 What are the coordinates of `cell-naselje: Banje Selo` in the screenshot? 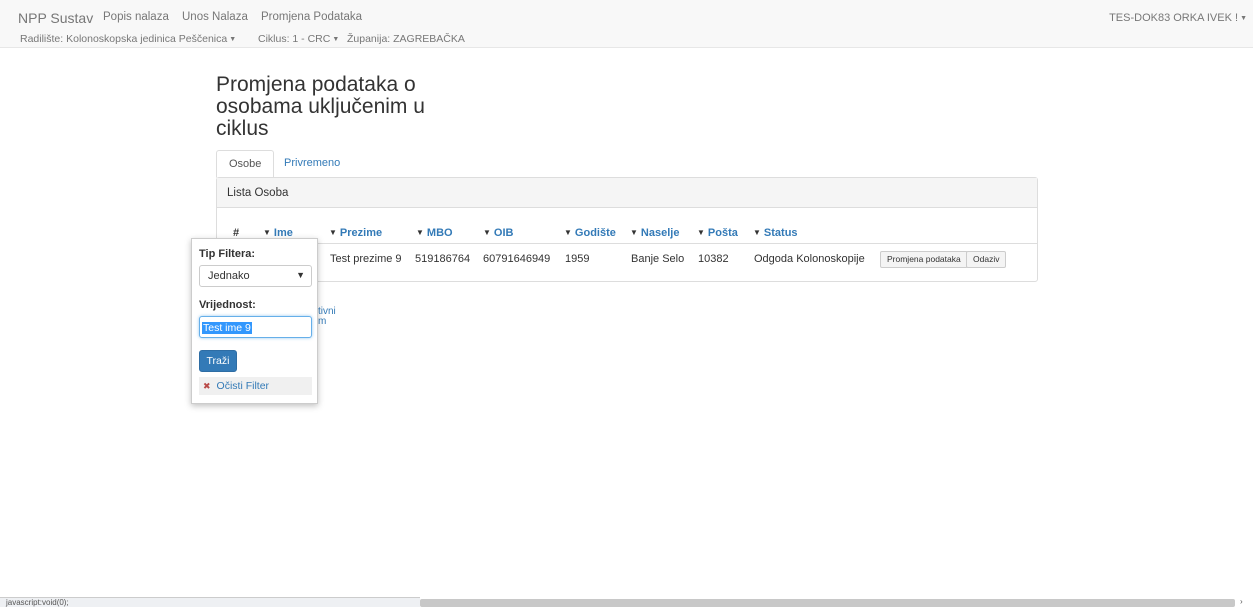 It's located at (658, 259).